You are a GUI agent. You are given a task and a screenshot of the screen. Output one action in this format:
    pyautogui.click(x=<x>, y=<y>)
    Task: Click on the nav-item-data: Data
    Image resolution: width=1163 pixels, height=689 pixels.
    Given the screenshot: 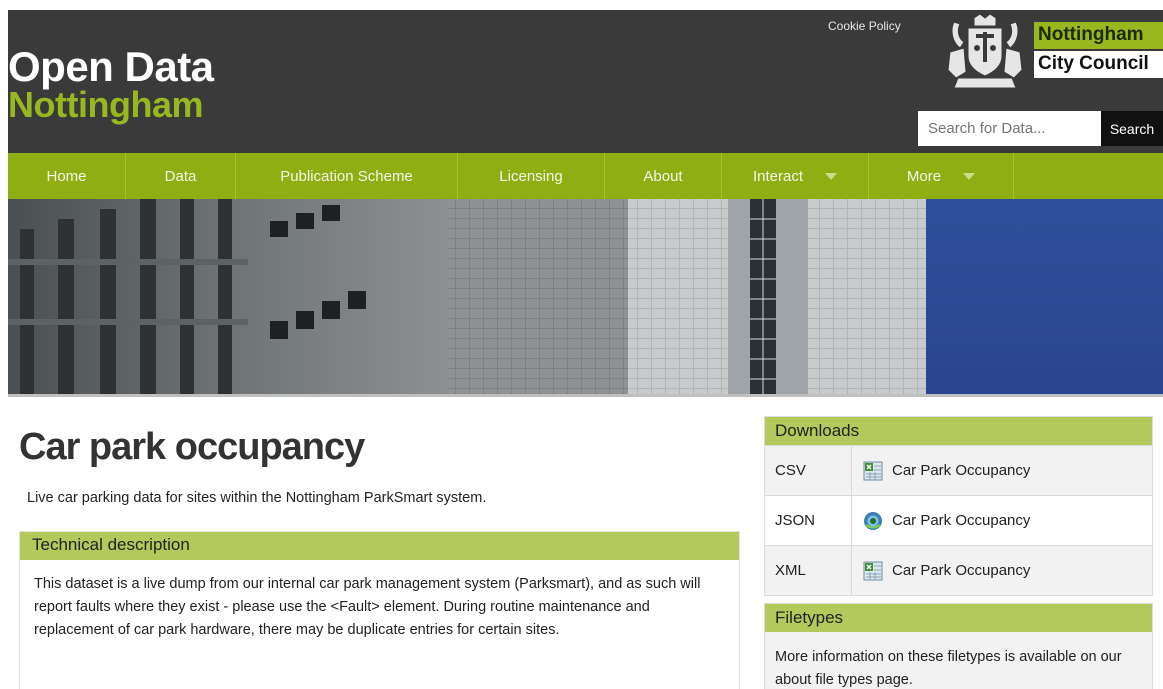 What is the action you would take?
    pyautogui.click(x=181, y=176)
    